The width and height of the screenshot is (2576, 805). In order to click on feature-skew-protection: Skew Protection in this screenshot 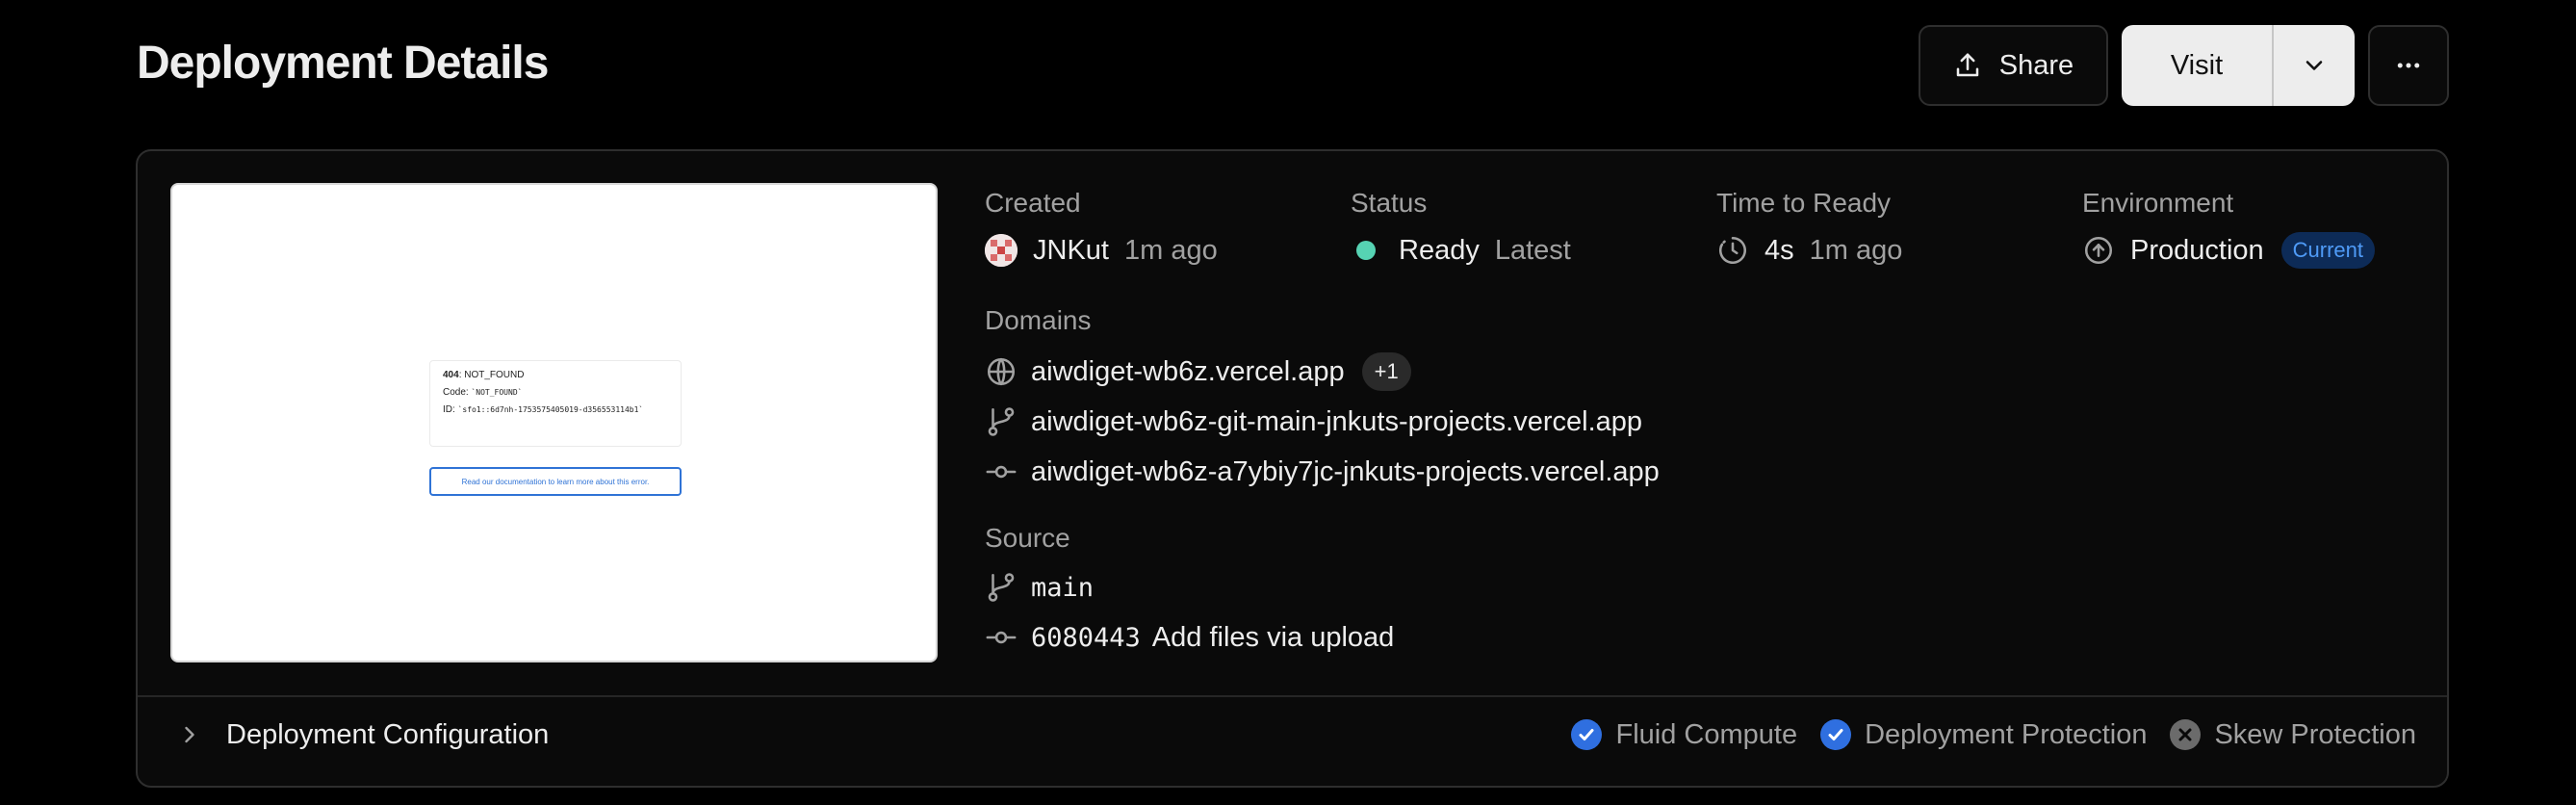, I will do `click(2293, 735)`.